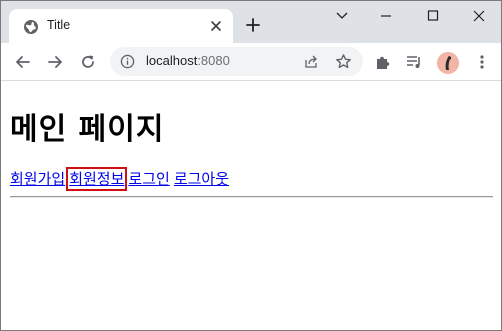  Describe the element at coordinates (88, 62) in the screenshot. I see `reload-icon` at that location.